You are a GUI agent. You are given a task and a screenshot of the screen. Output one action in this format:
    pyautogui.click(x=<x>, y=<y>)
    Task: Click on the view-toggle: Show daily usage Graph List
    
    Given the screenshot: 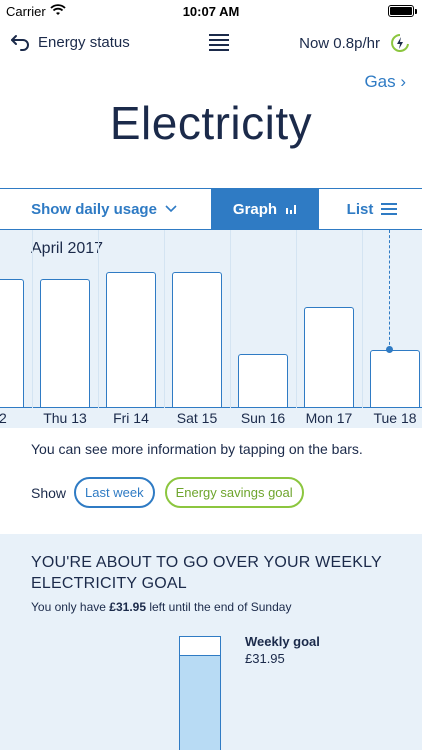 What is the action you would take?
    pyautogui.click(x=211, y=209)
    